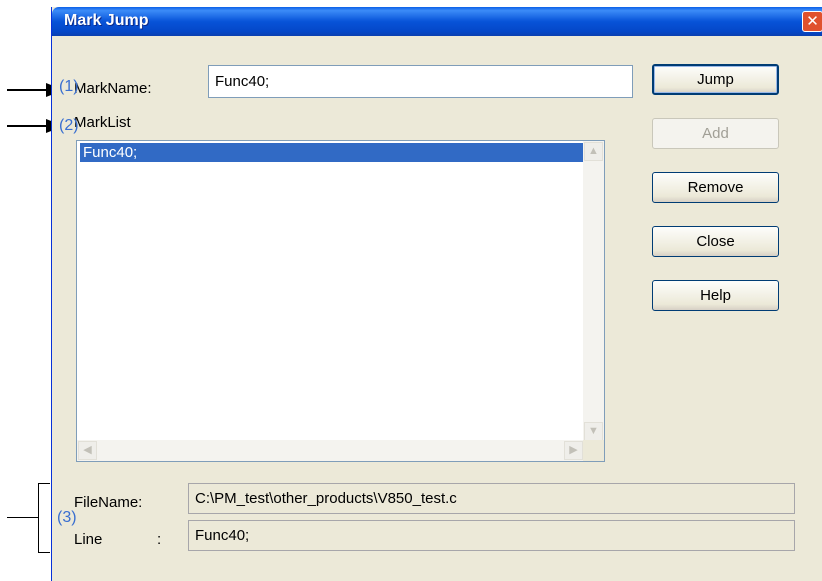 The image size is (822, 581). What do you see at coordinates (332, 152) in the screenshot?
I see `list-item: Func40;` at bounding box center [332, 152].